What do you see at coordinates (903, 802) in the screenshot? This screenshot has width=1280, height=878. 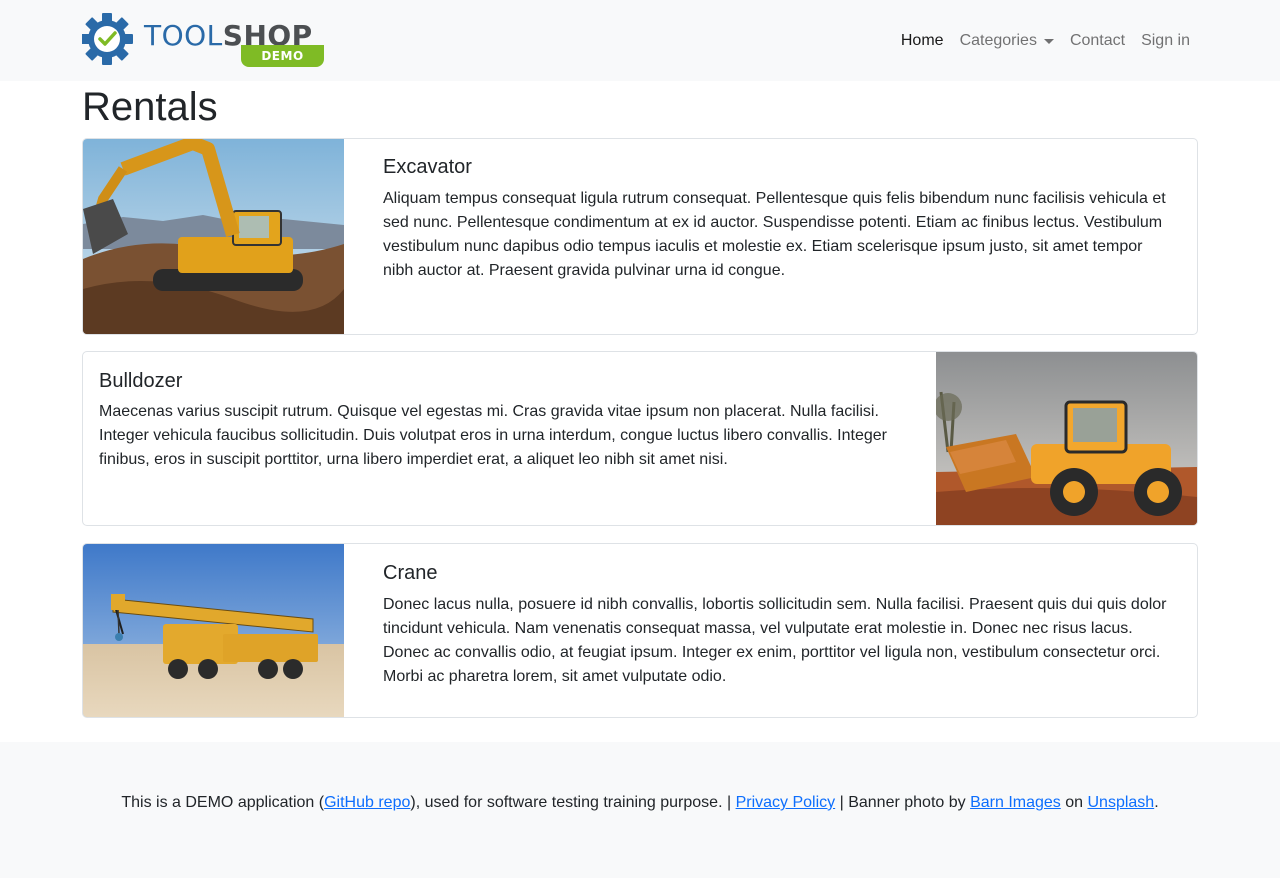 I see `footer-text-part-3: | Banner photo by` at bounding box center [903, 802].